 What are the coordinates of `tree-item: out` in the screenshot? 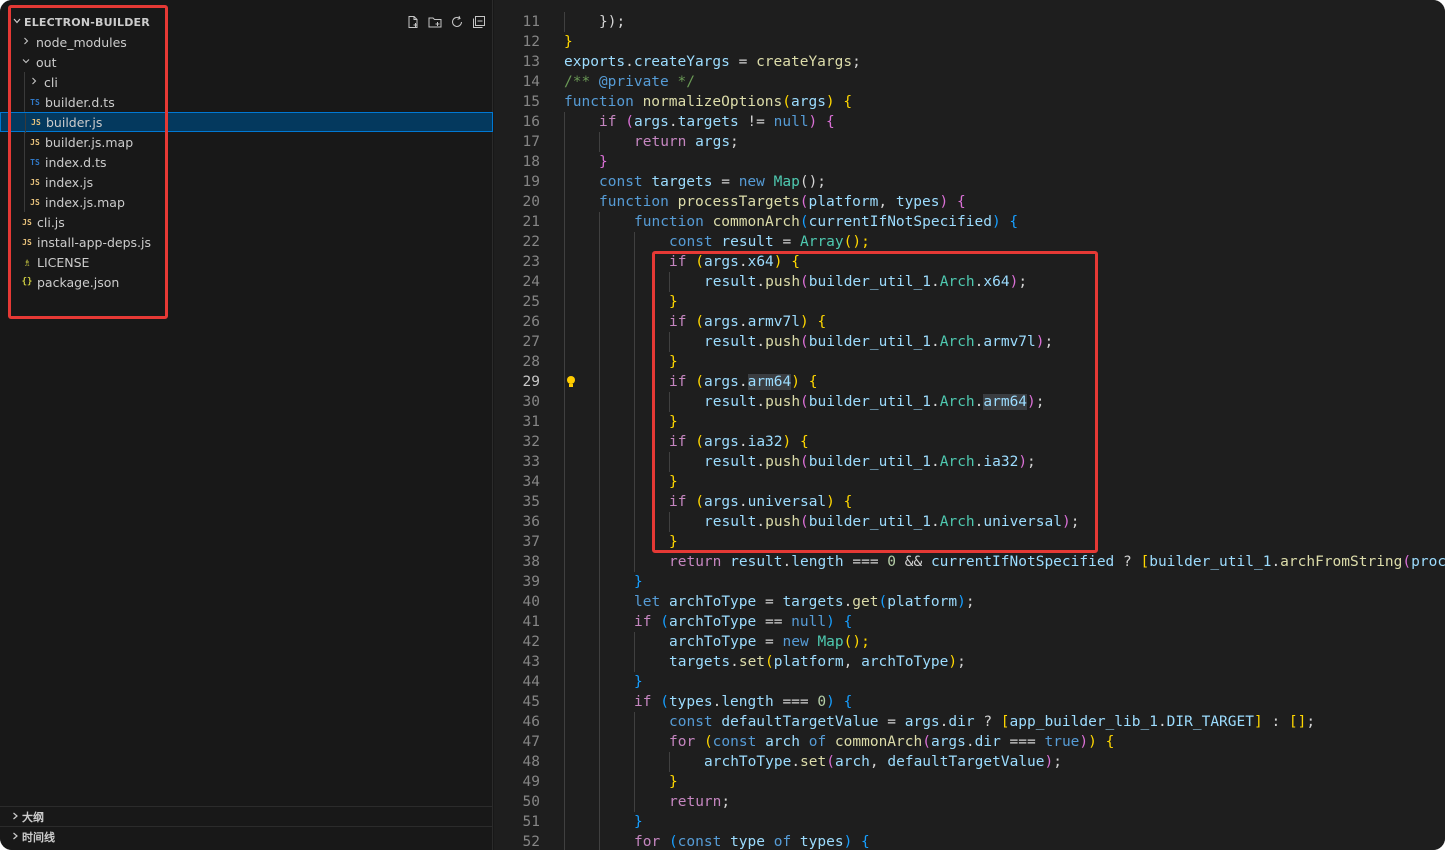 It's located at (246, 62).